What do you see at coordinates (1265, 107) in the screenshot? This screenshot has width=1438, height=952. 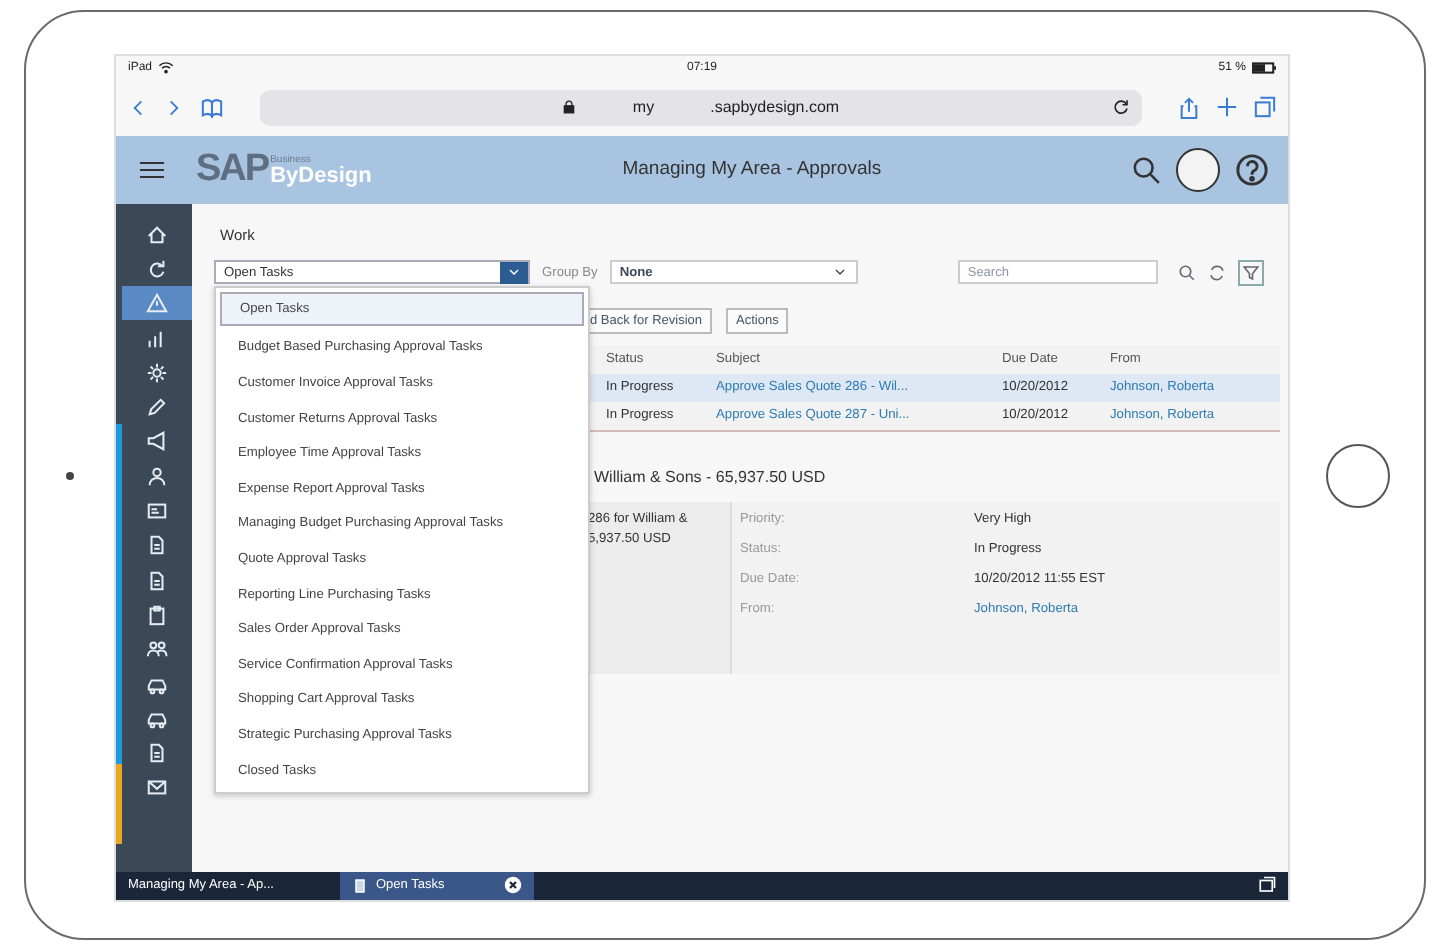 I see `tabs-icon` at bounding box center [1265, 107].